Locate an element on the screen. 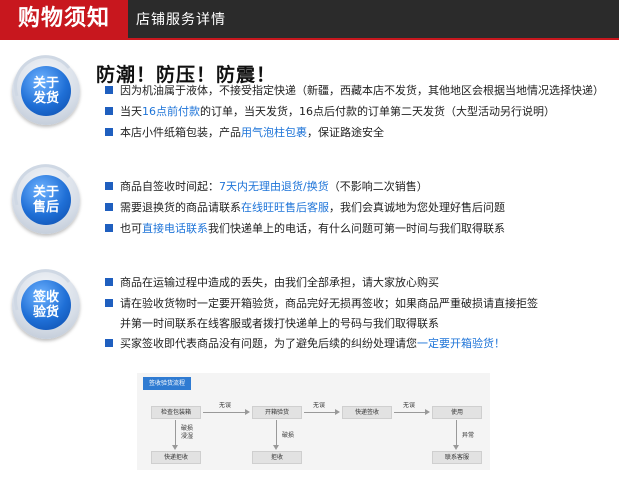 This screenshot has height=478, width=619. flow-label-ok-3: 无误 is located at coordinates (409, 405).